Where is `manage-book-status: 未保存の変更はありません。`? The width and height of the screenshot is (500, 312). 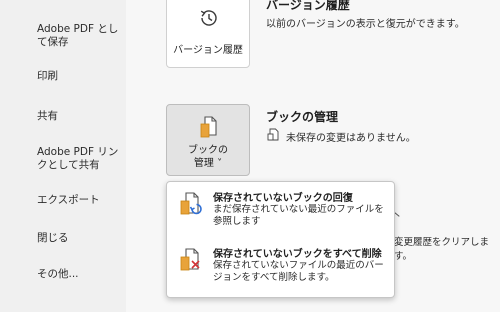 manage-book-status: 未保存の変更はありません。 is located at coordinates (351, 138).